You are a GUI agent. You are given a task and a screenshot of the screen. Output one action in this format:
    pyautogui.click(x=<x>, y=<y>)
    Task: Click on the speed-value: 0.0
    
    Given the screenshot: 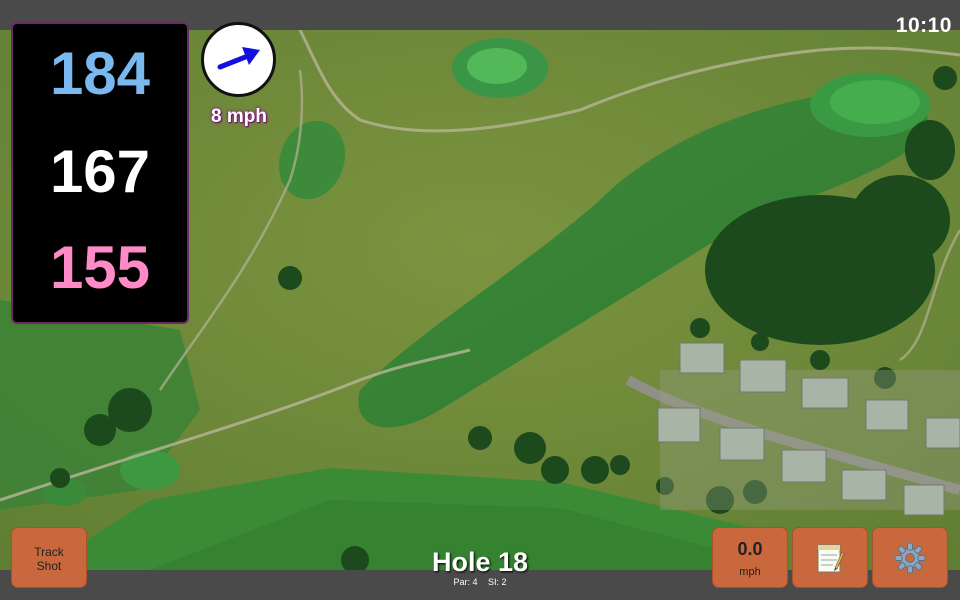 What is the action you would take?
    pyautogui.click(x=750, y=549)
    